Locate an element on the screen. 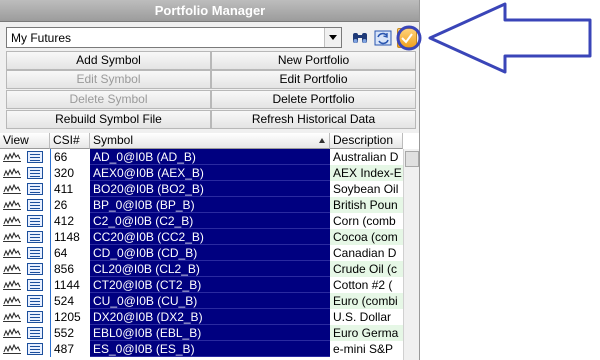  table-row: 856 CL20@I0B (CL2_B) Crude Oil (c is located at coordinates (209, 269).